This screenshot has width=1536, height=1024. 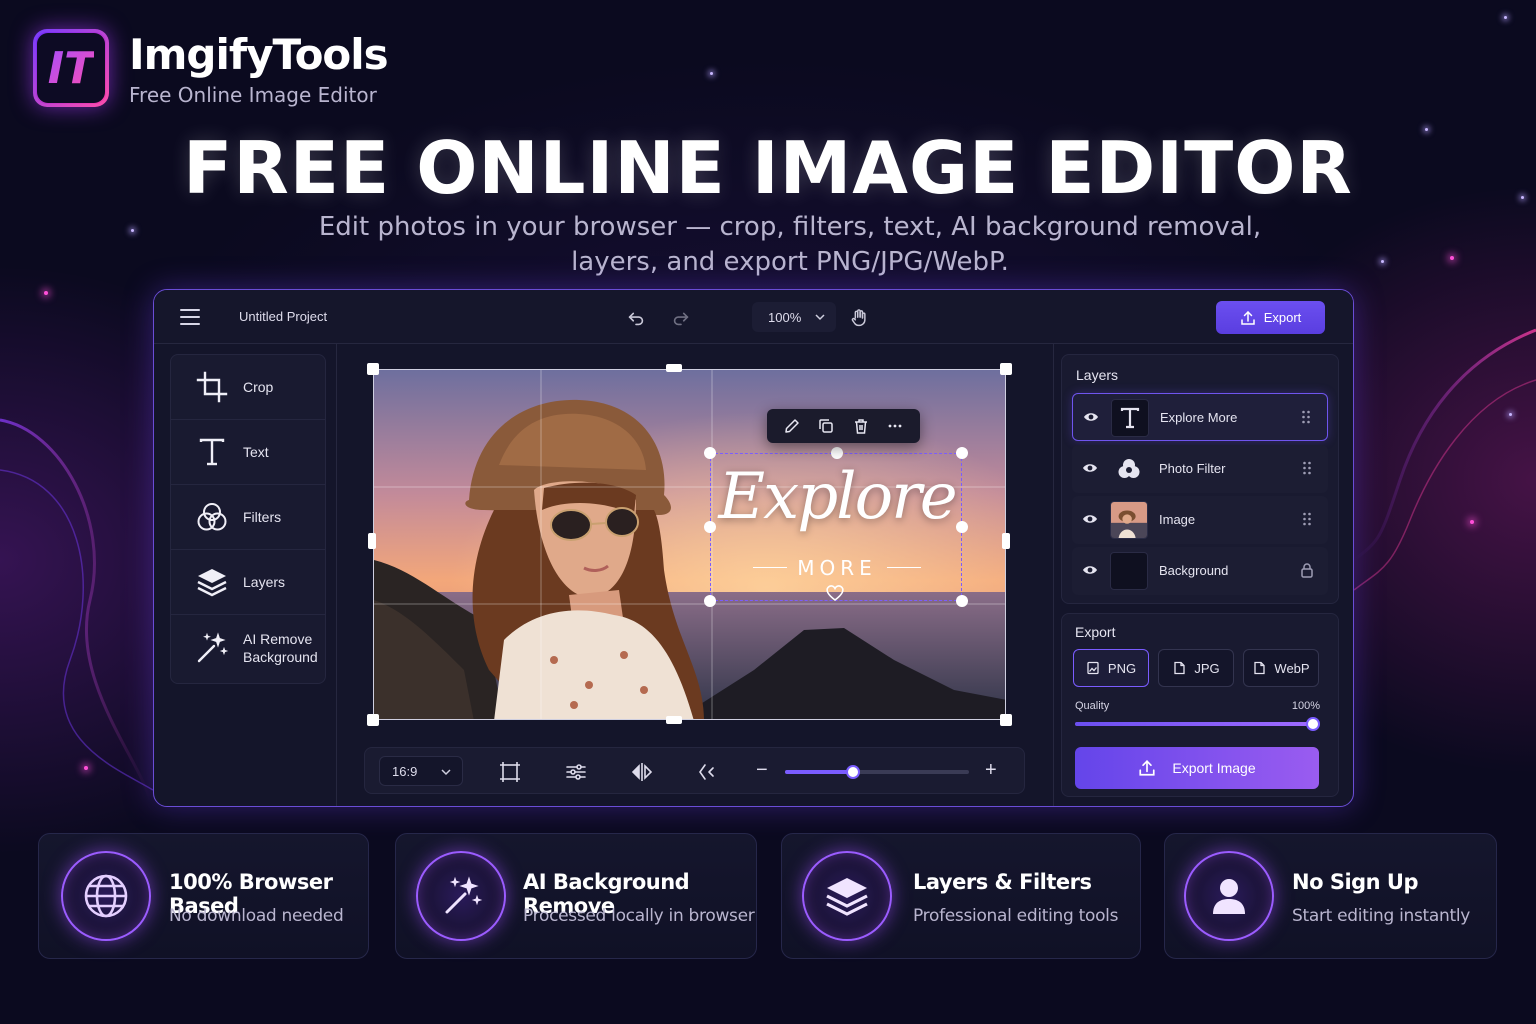 I want to click on format-label: PNG, so click(x=1122, y=668).